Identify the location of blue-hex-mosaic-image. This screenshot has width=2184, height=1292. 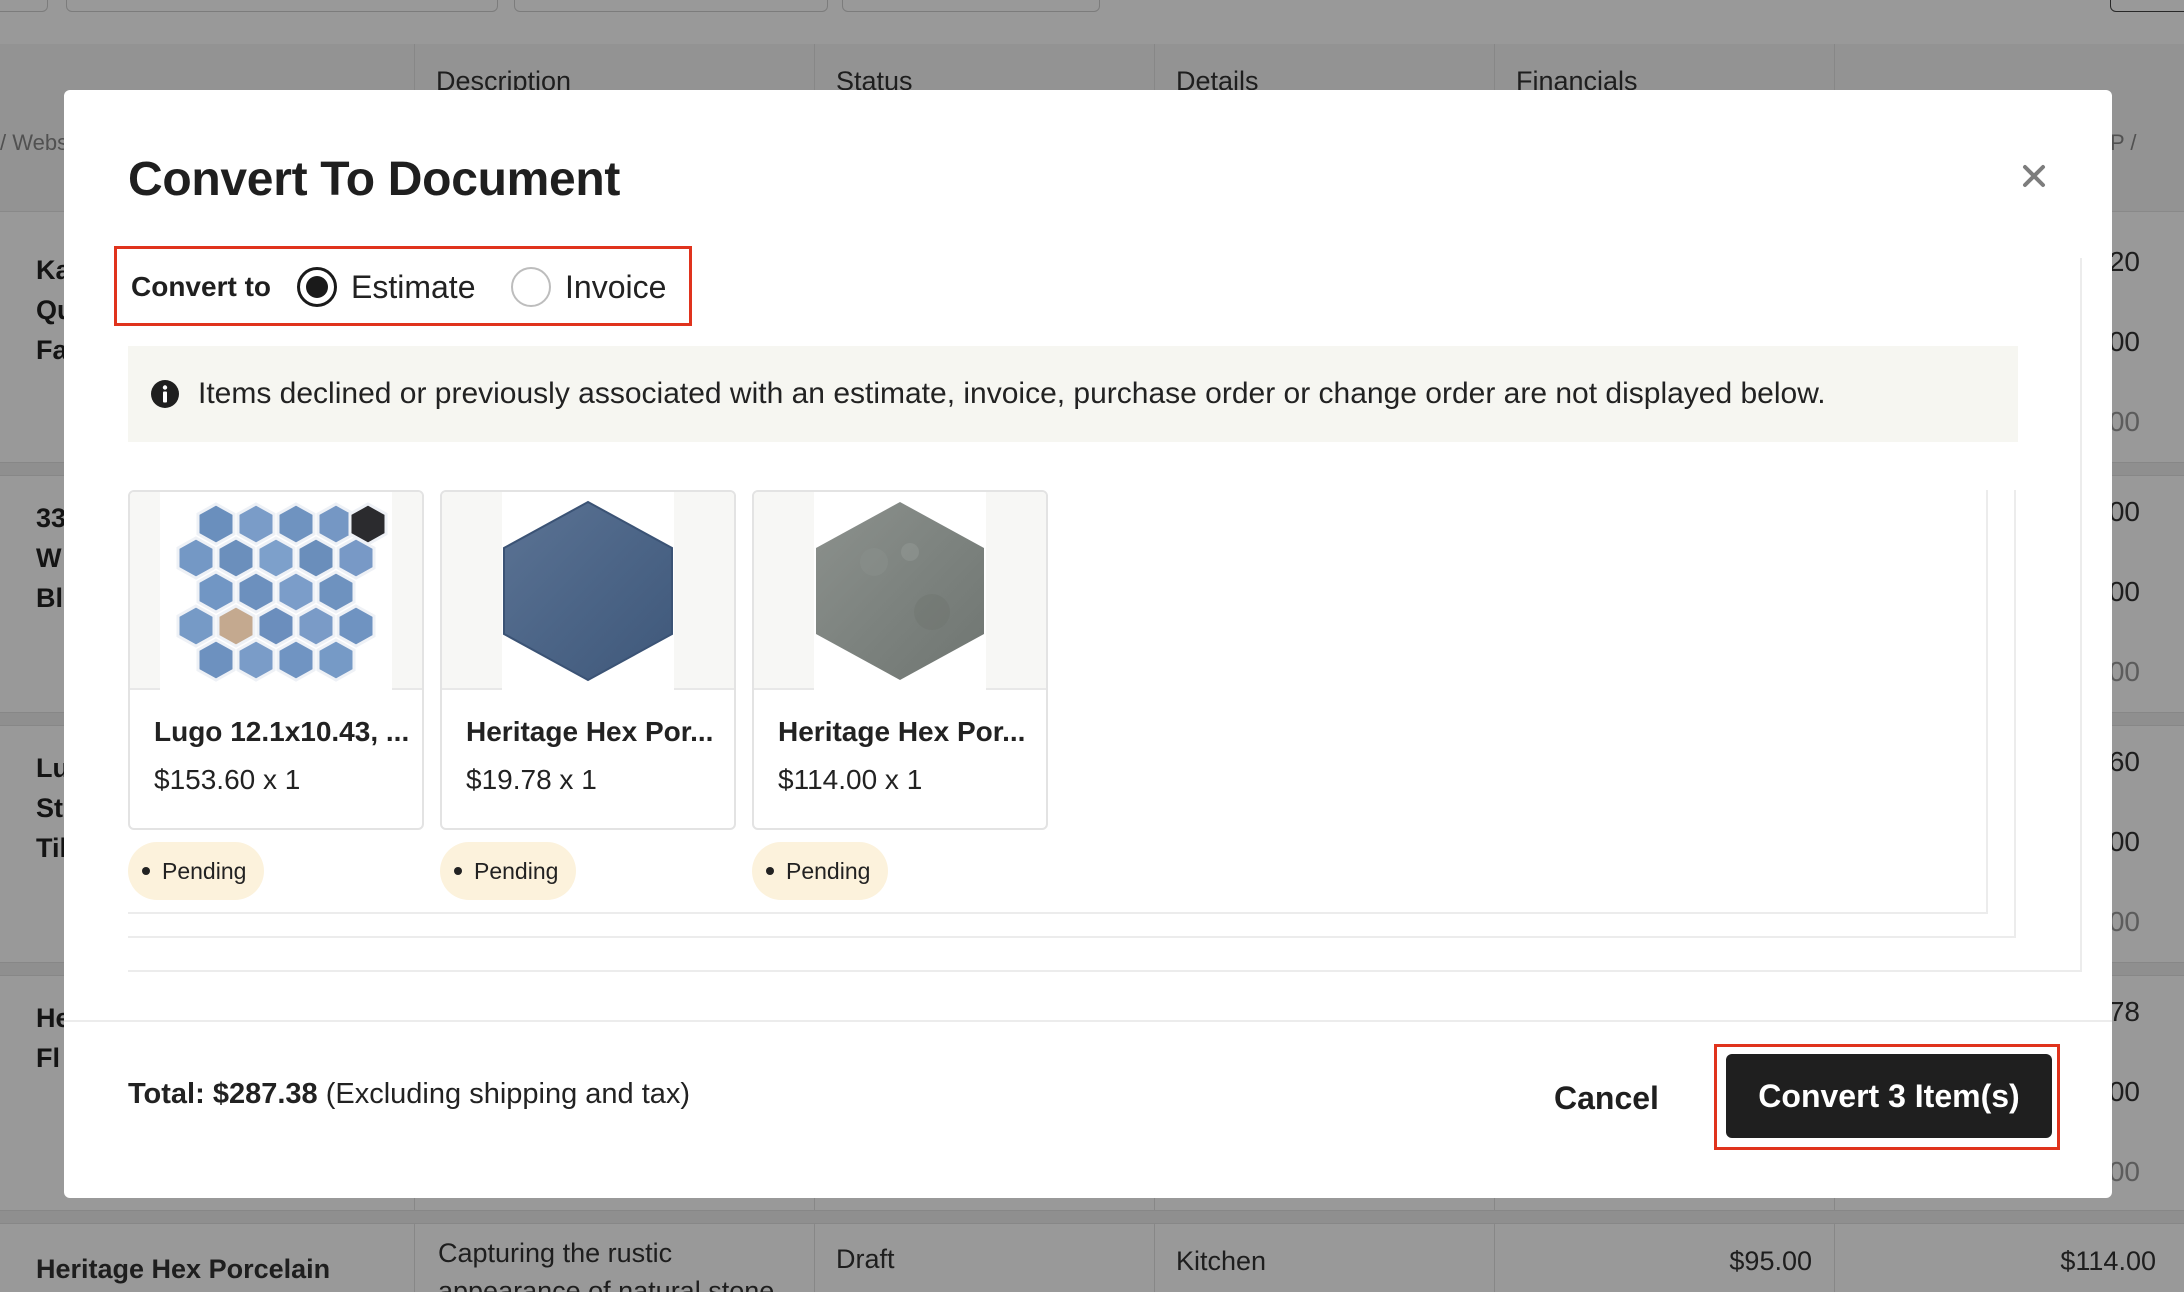
(276, 591).